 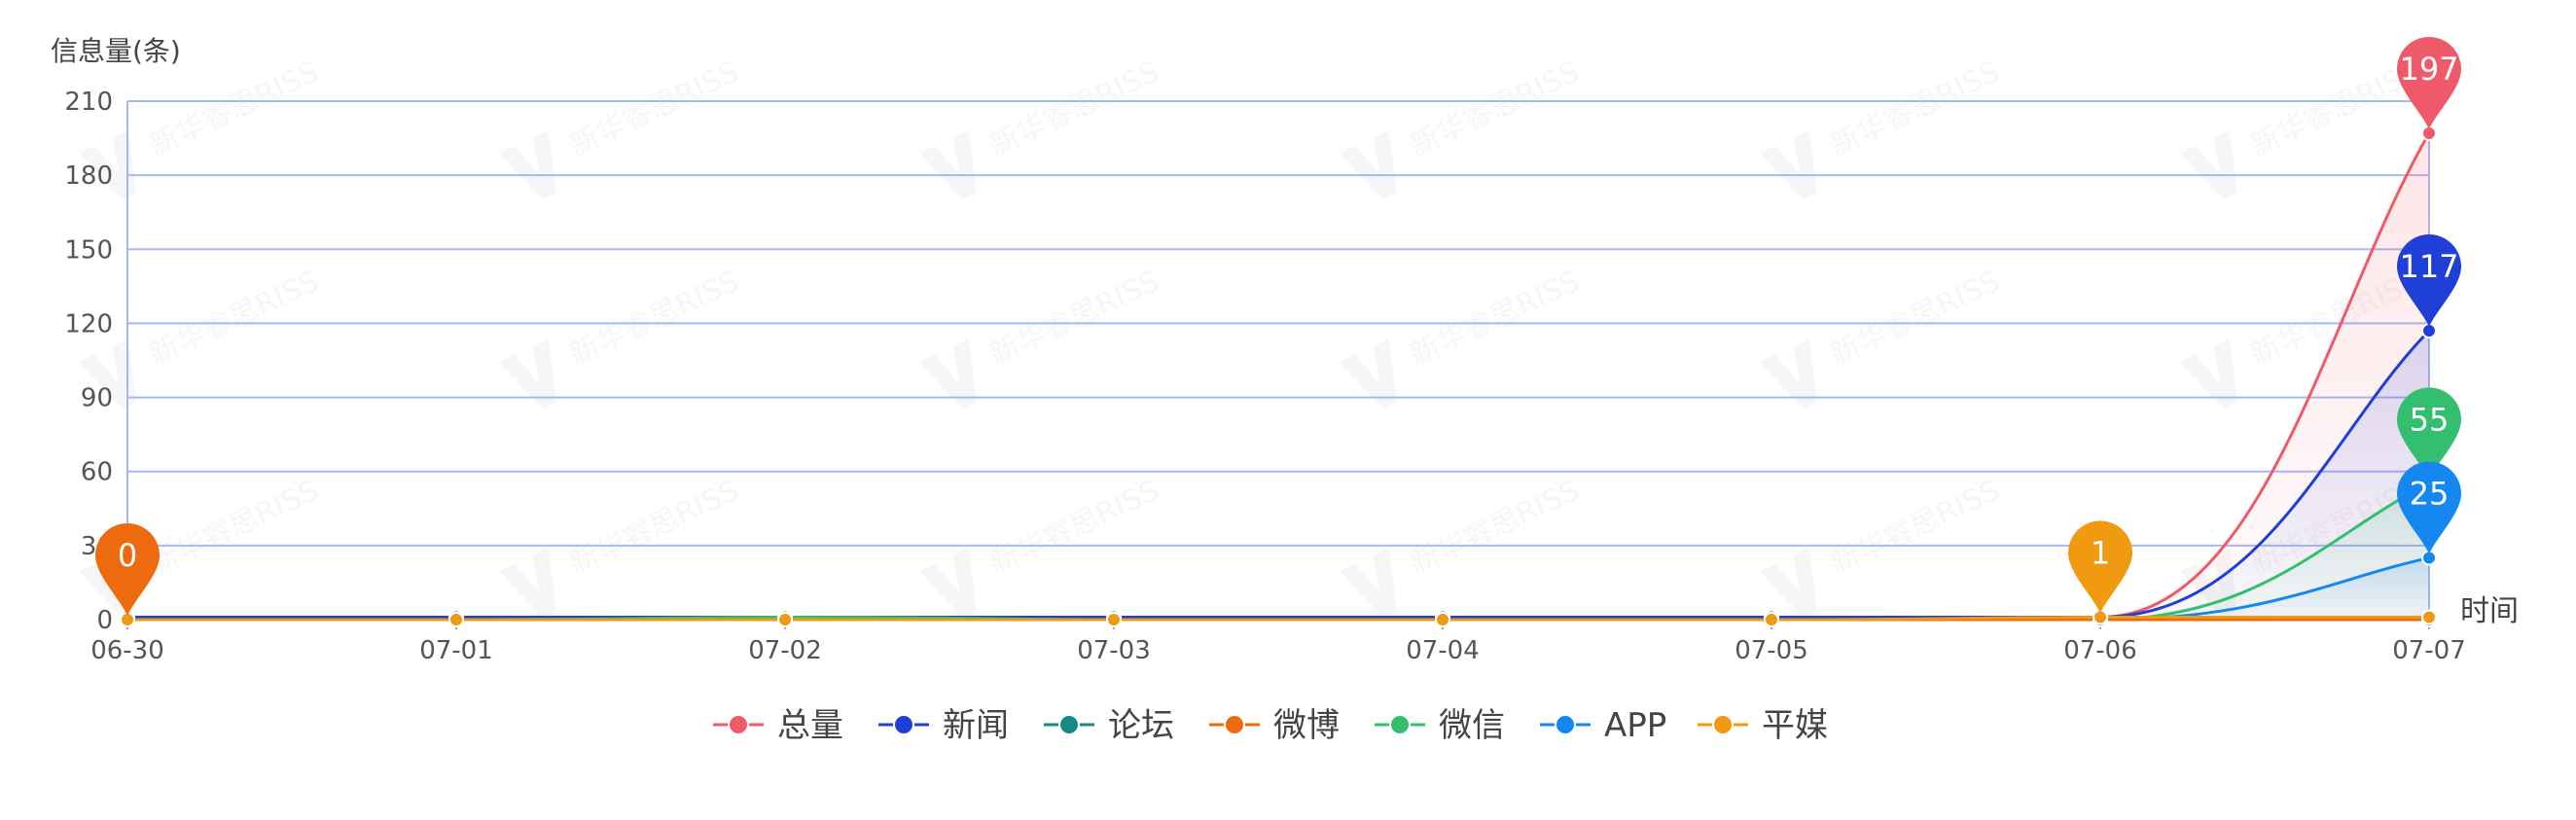 What do you see at coordinates (2428, 69) in the screenshot?
I see `marker-label: 197` at bounding box center [2428, 69].